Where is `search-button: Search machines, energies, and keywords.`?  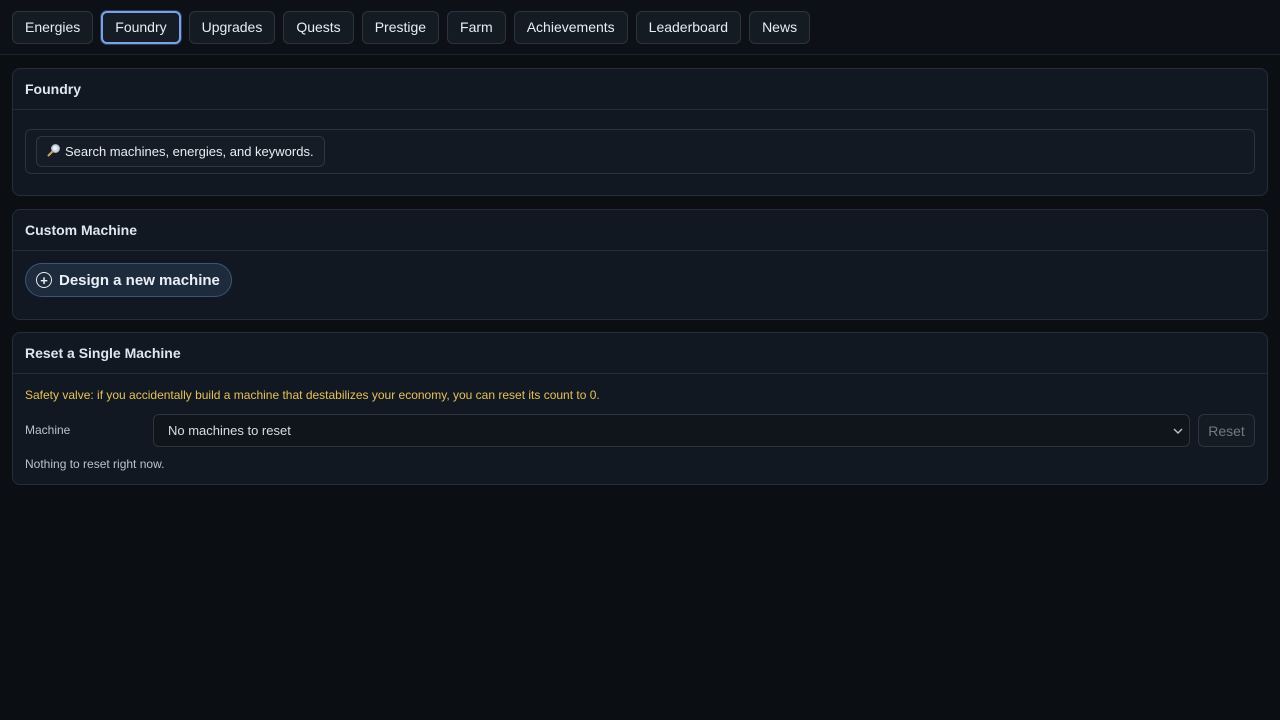 search-button: Search machines, energies, and keywords. is located at coordinates (180, 151).